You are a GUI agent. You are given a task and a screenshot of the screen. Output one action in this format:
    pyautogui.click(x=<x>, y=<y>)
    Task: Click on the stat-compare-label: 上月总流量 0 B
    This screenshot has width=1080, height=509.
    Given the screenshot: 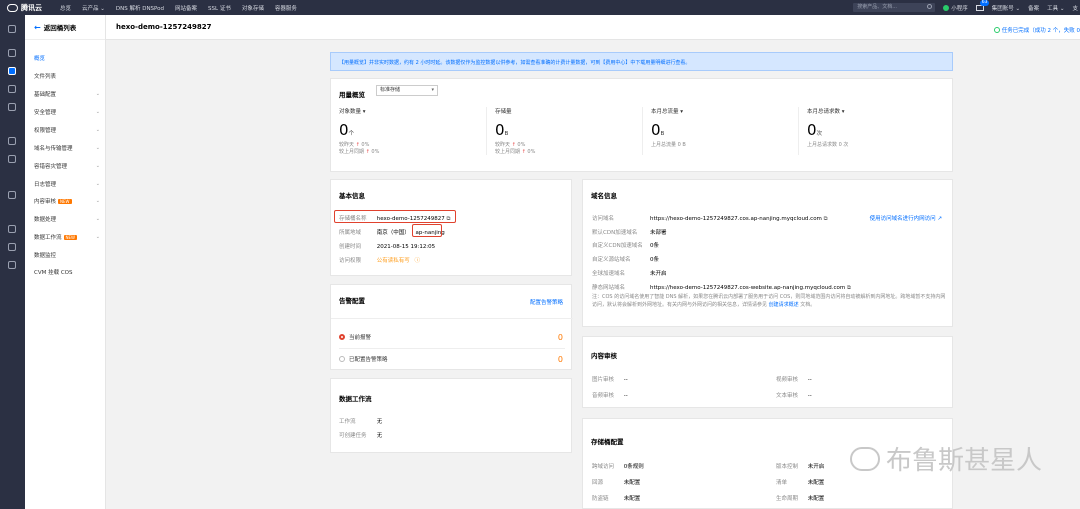 What is the action you would take?
    pyautogui.click(x=668, y=145)
    